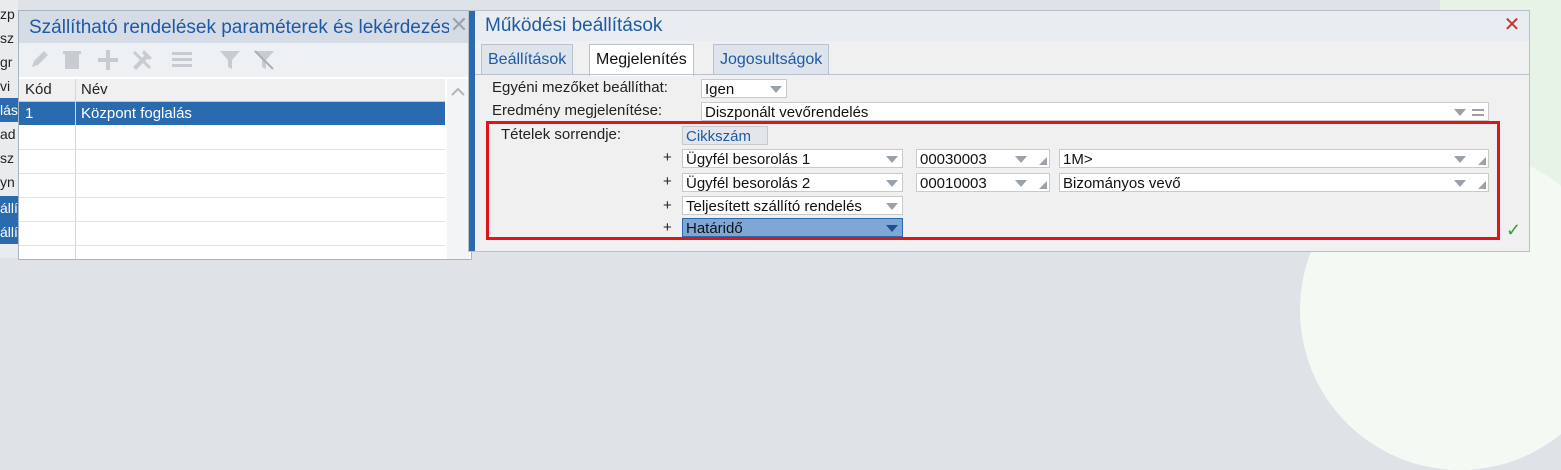 The image size is (1561, 470). I want to click on tab-beallitasok: Beállítások, so click(527, 59).